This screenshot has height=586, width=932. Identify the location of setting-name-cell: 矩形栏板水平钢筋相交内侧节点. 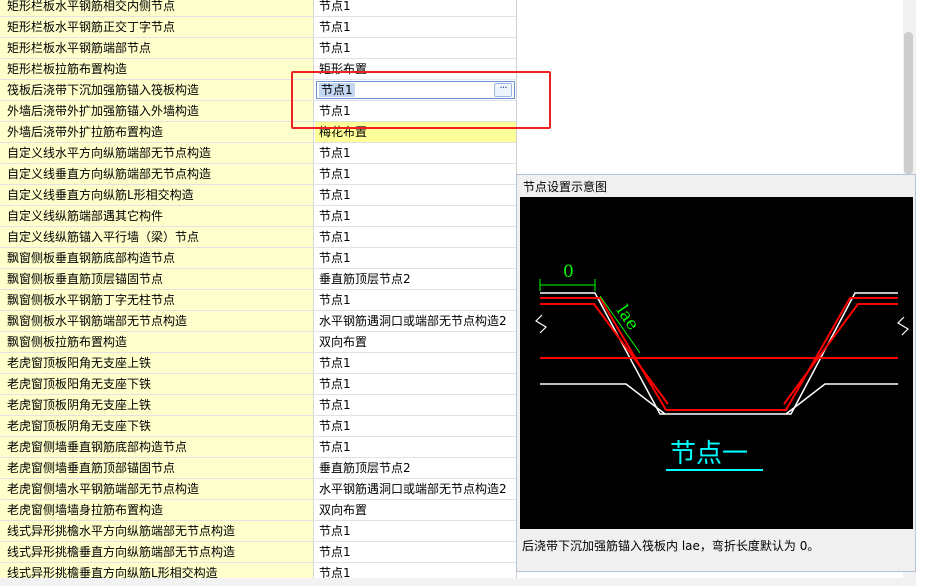
(157, 8).